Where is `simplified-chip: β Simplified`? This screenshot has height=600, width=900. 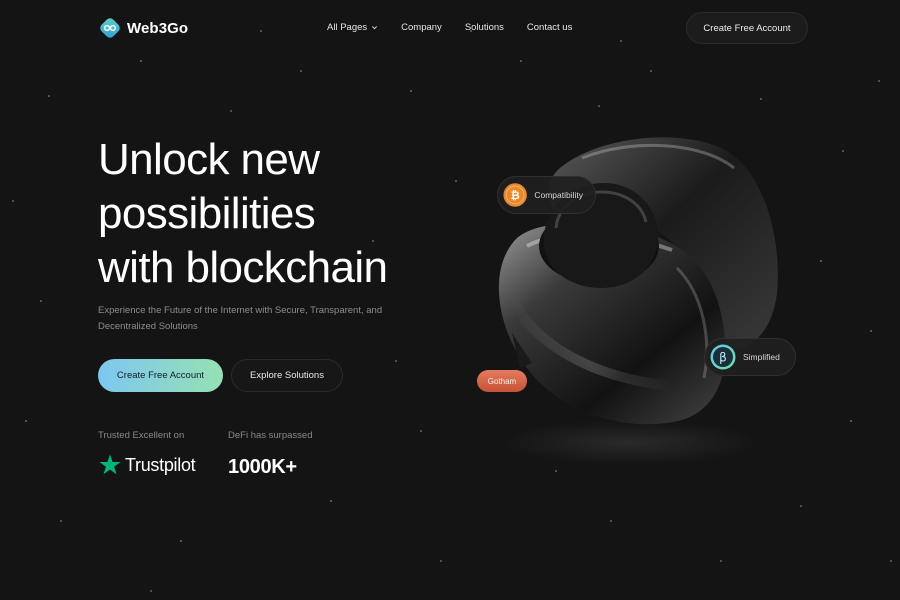 simplified-chip: β Simplified is located at coordinates (750, 357).